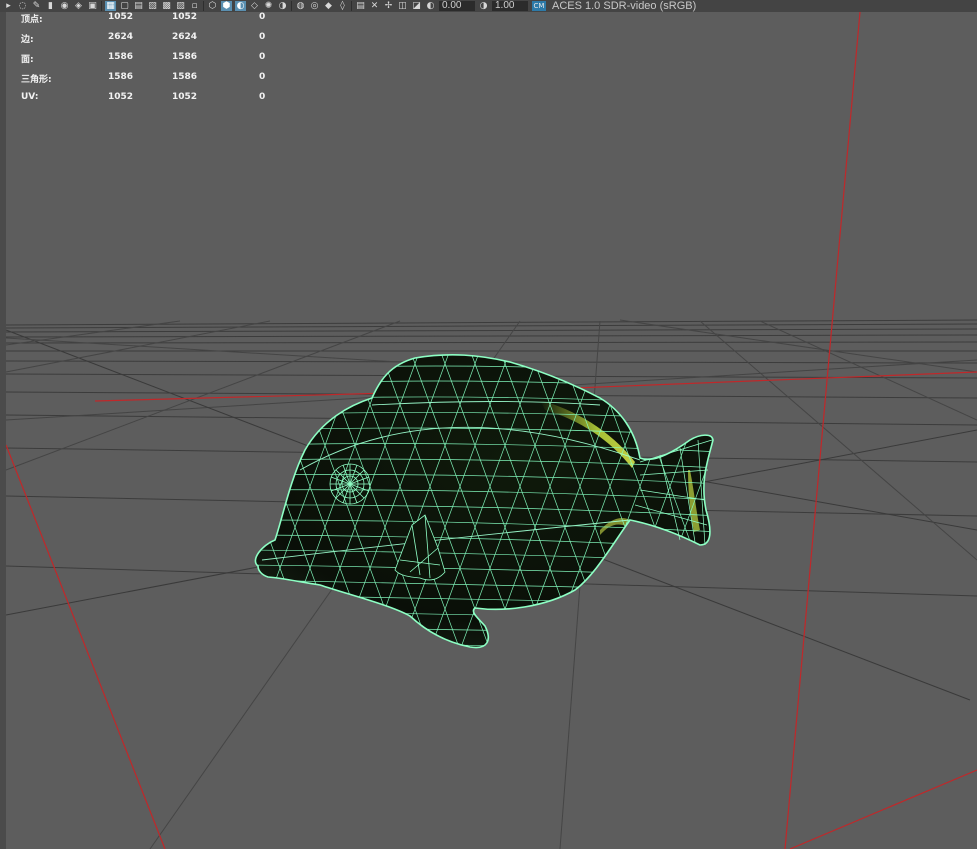  What do you see at coordinates (121, 37) in the screenshot?
I see `hud-value-visible: 2624` at bounding box center [121, 37].